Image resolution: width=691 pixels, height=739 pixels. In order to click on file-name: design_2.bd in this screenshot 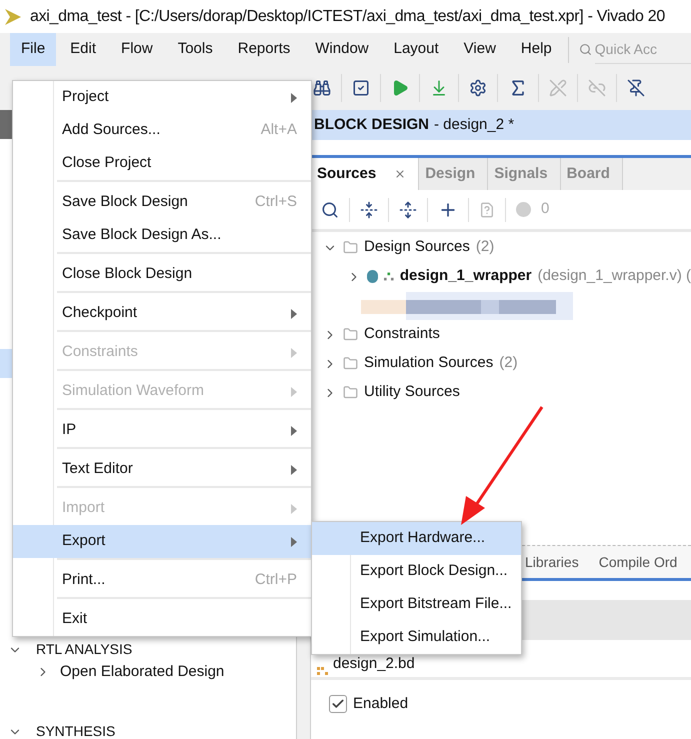, I will do `click(374, 664)`.